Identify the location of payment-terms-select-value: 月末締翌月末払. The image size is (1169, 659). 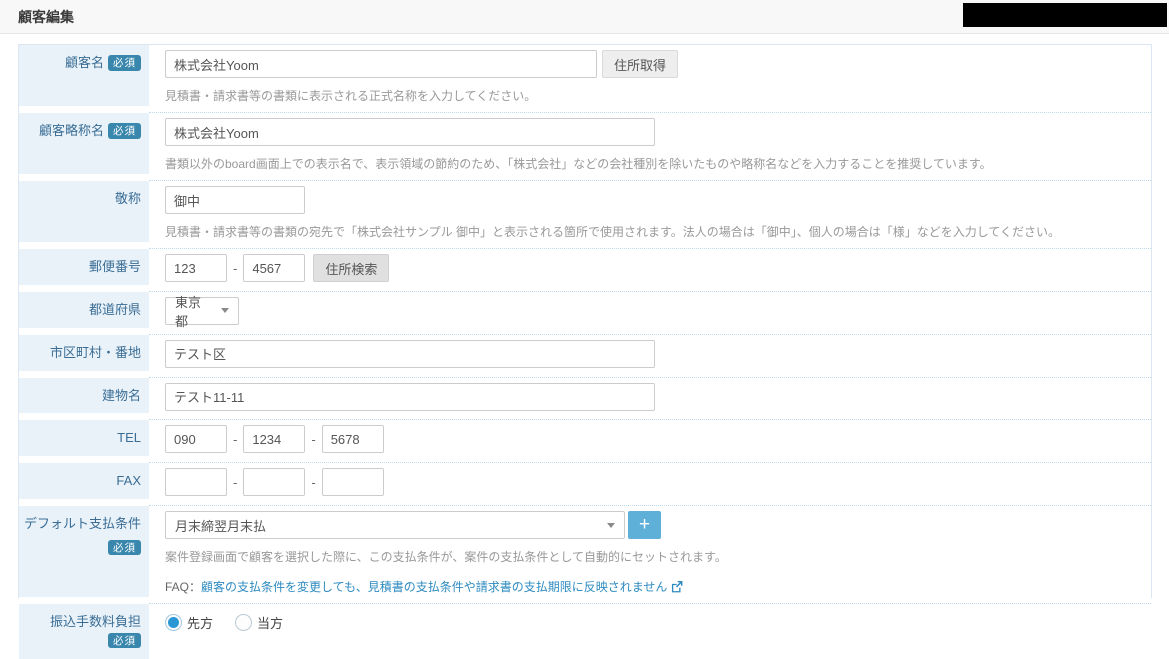
(221, 526).